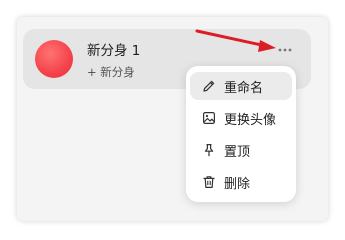 This screenshot has width=345, height=240. I want to click on profile-name: 新分身 1, so click(114, 51).